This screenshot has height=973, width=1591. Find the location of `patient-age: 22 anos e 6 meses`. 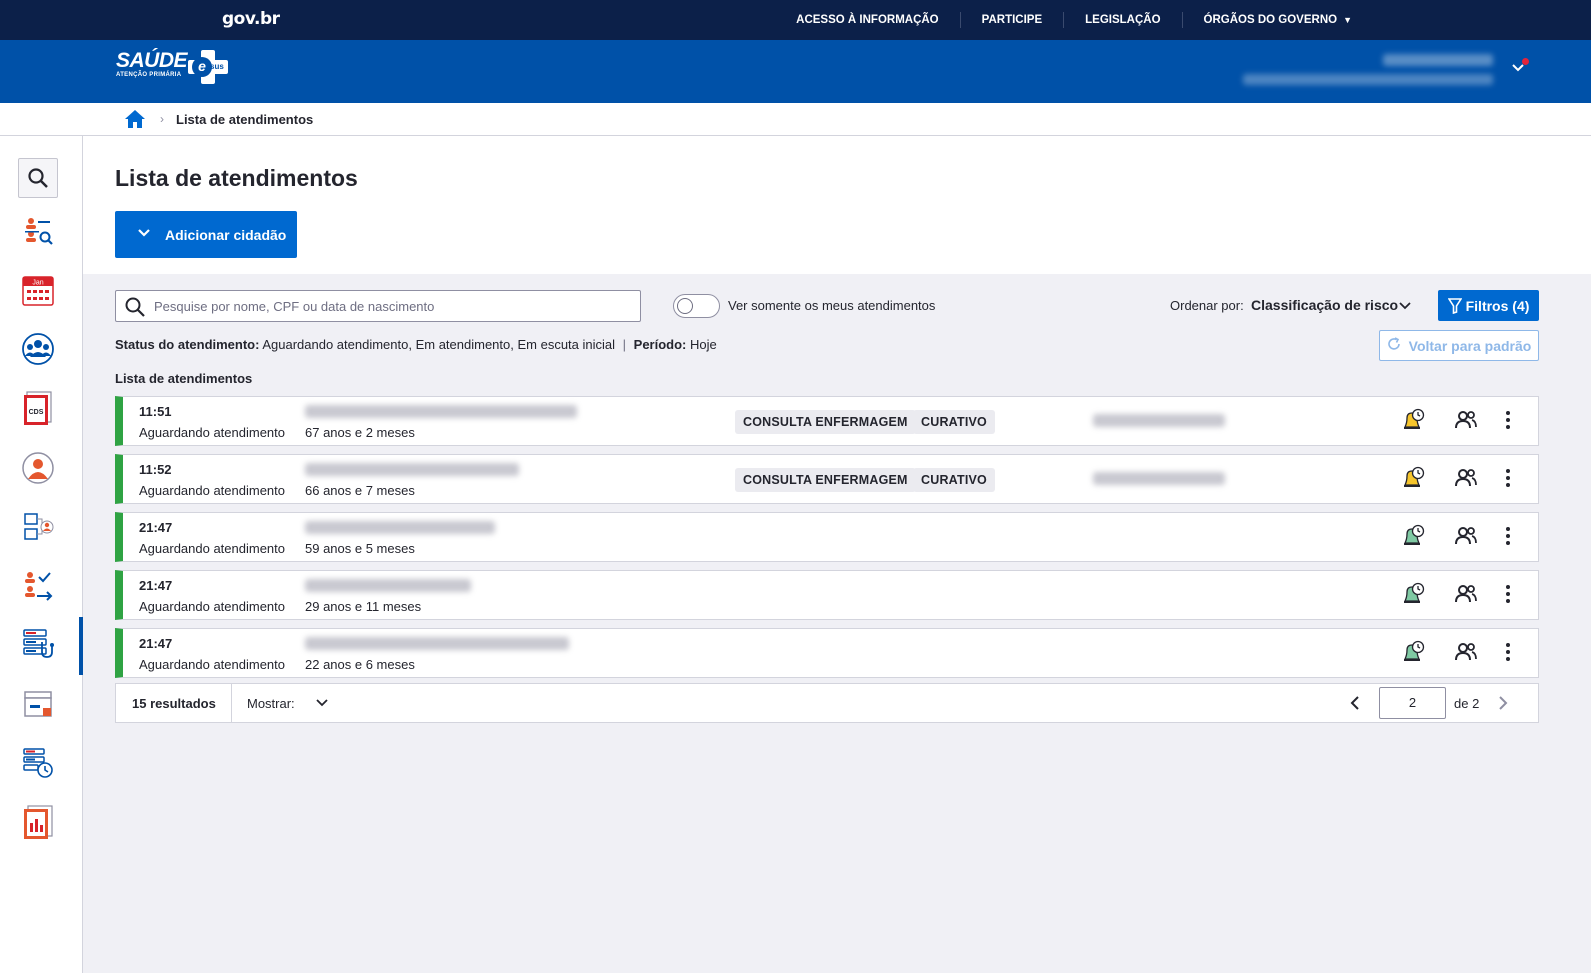

patient-age: 22 anos e 6 meses is located at coordinates (360, 664).